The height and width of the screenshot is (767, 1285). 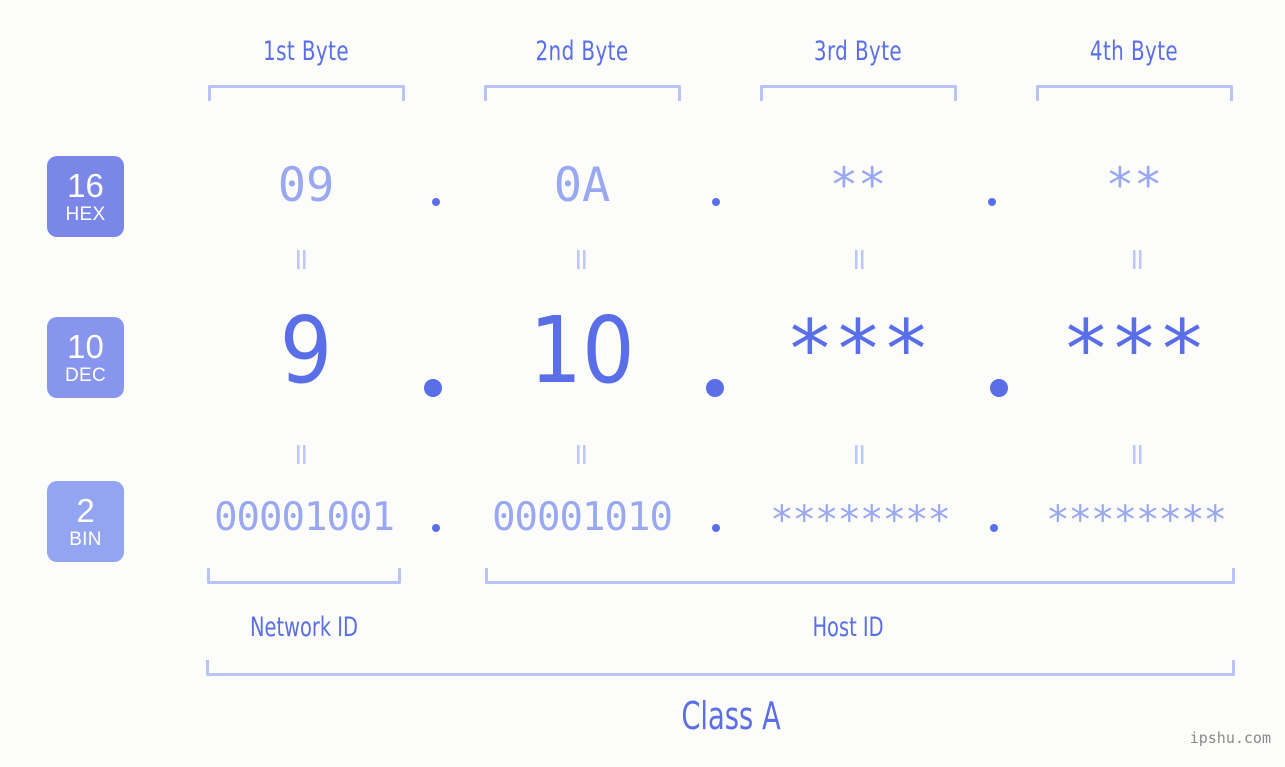 I want to click on byte-header-4: 4th Byte, so click(x=1134, y=51).